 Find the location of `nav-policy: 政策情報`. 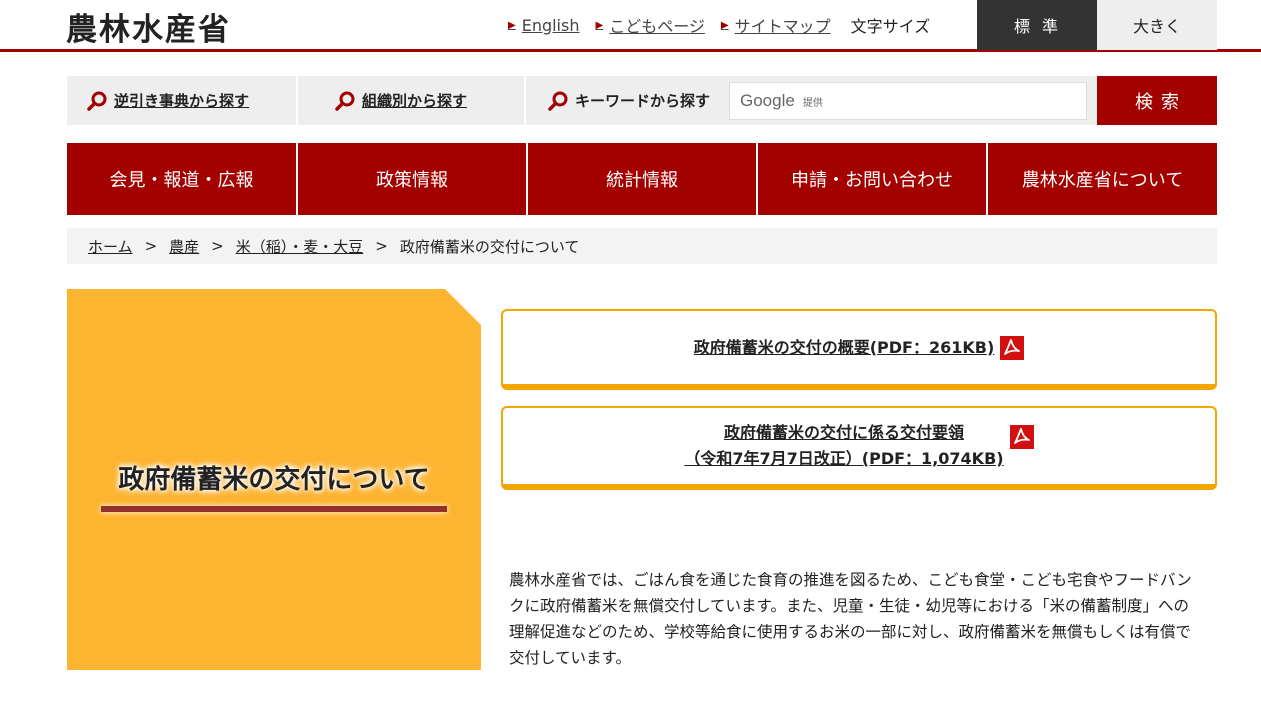

nav-policy: 政策情報 is located at coordinates (413, 179).